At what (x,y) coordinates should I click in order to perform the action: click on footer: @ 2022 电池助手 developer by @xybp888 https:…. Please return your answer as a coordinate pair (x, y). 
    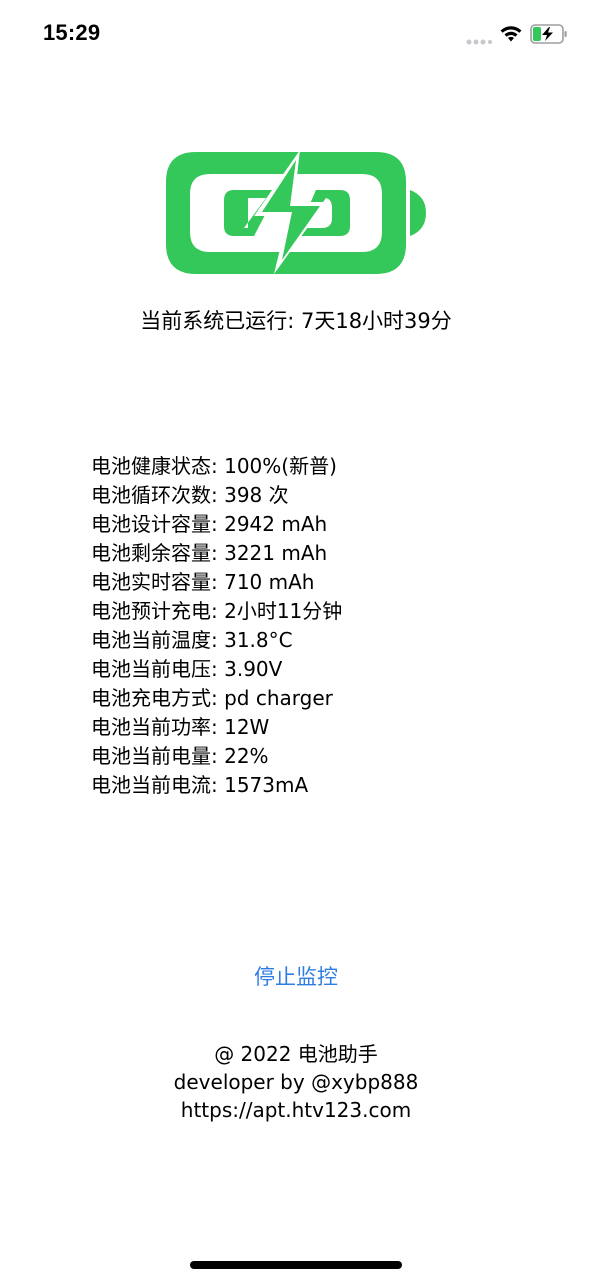
    Looking at the image, I should click on (296, 1082).